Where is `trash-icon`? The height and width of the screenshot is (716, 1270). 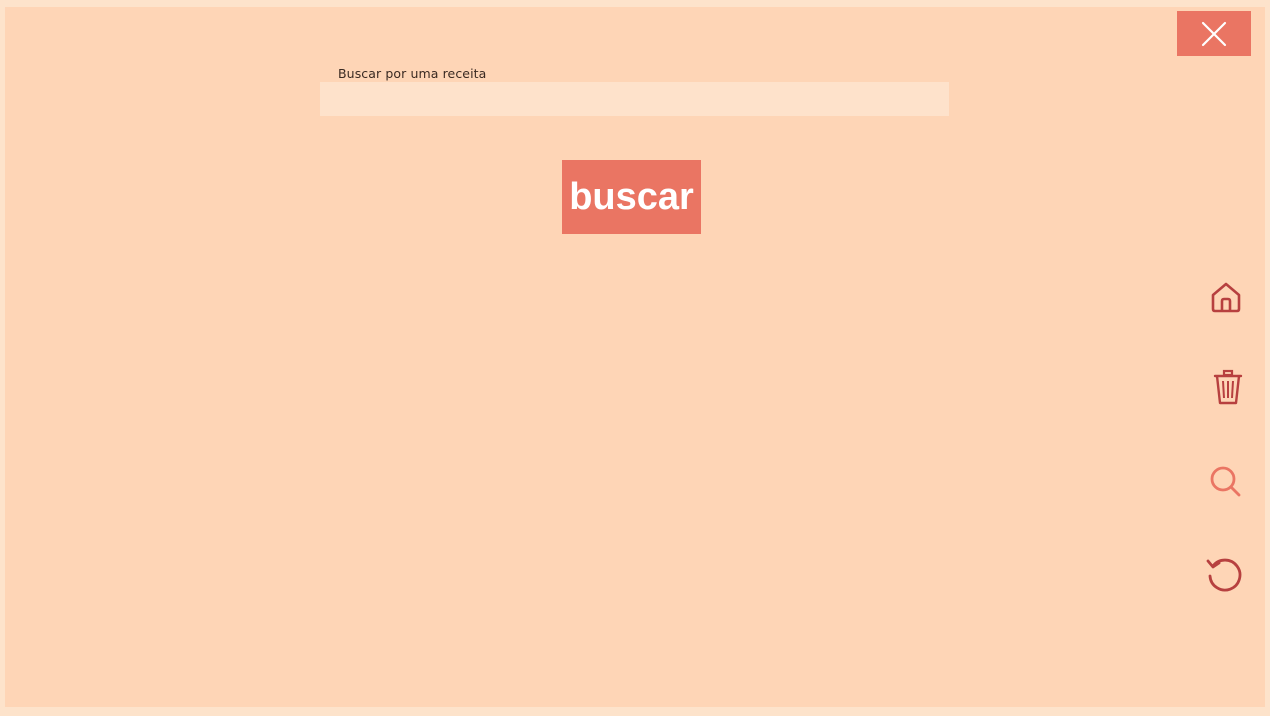
trash-icon is located at coordinates (1228, 387).